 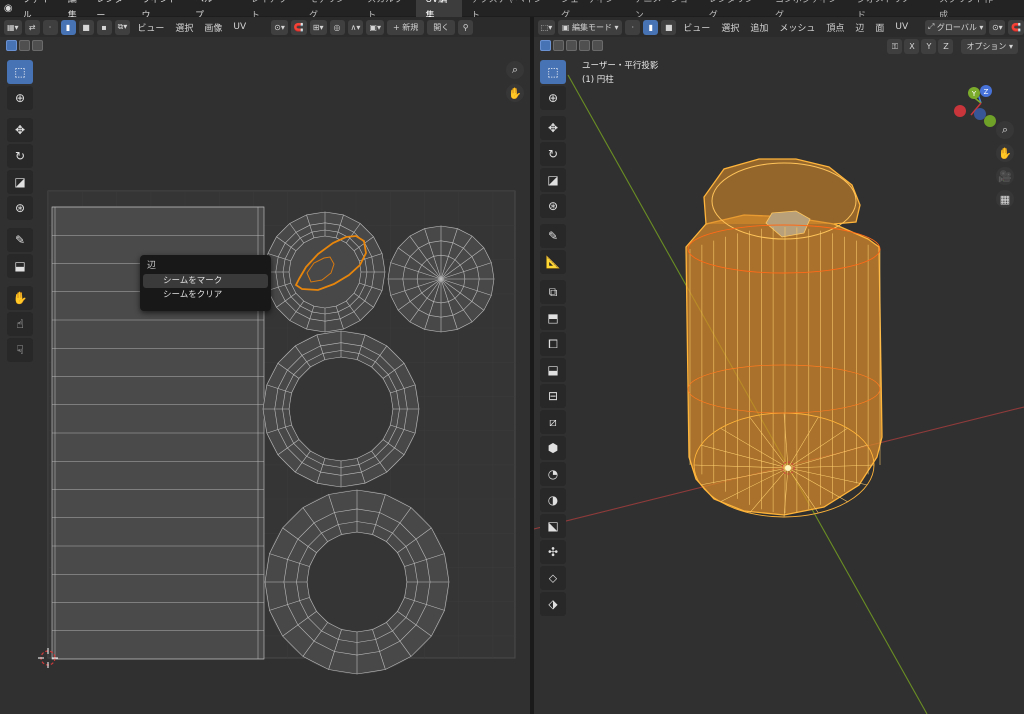 I want to click on smooth-tool-icon: ◑, so click(x=553, y=500).